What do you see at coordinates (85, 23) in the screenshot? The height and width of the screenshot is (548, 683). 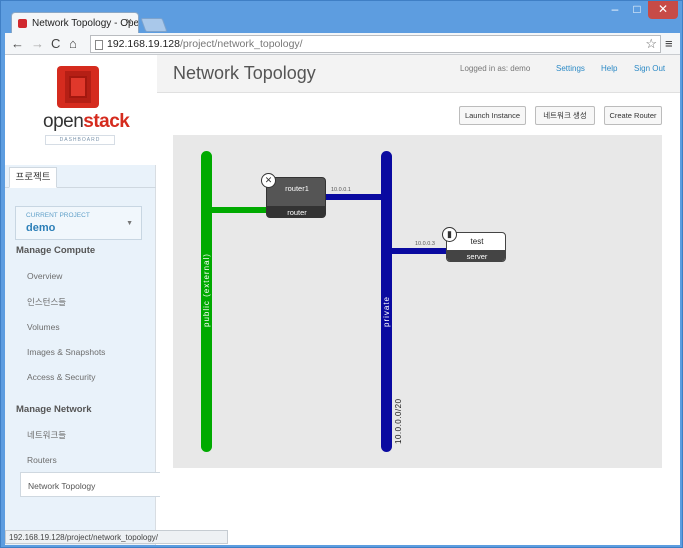 I see `tab-title: Network Topology - Ope` at bounding box center [85, 23].